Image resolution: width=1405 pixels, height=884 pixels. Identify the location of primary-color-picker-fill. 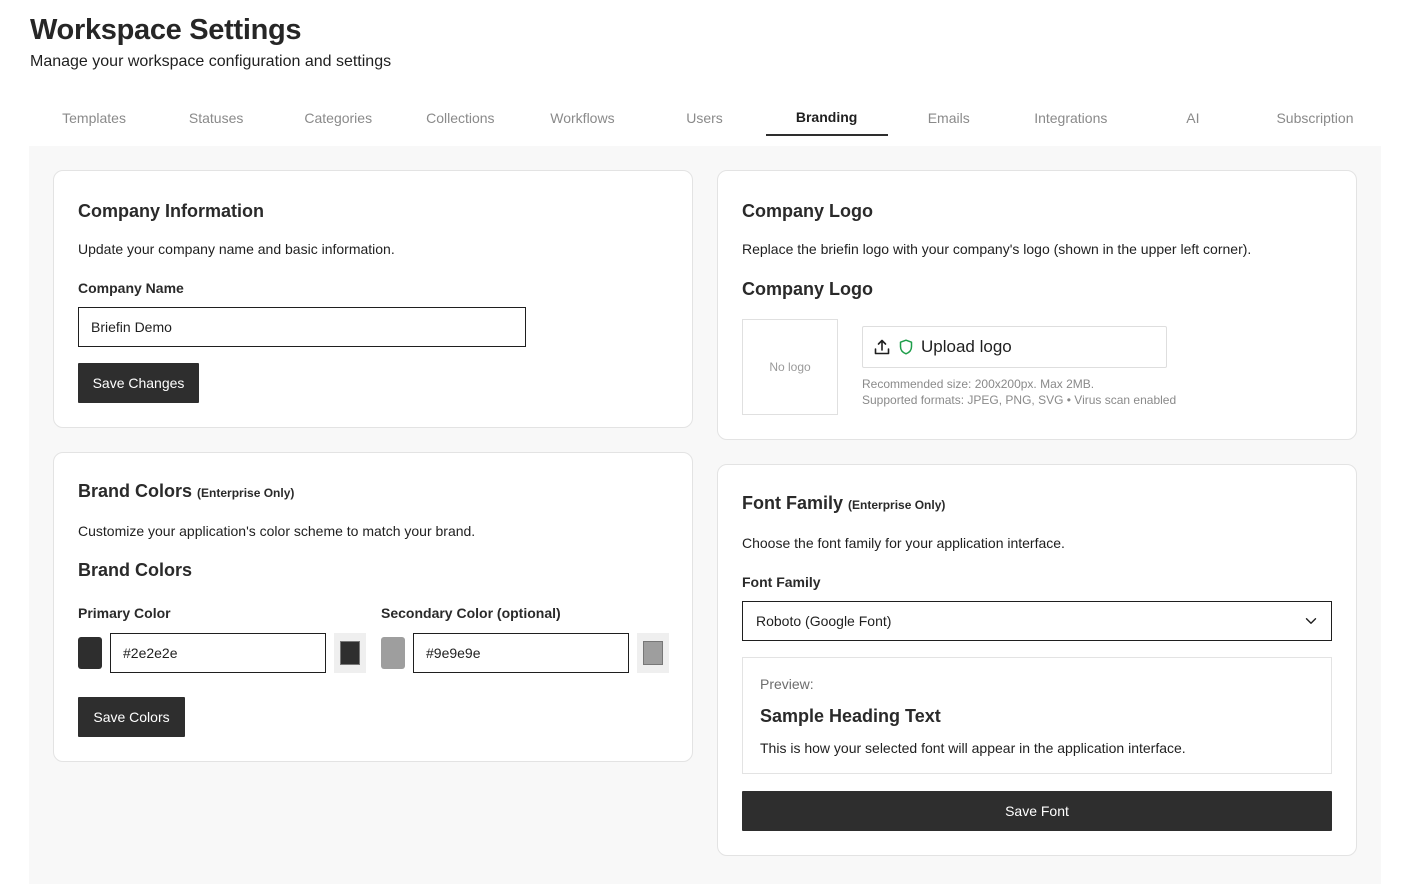
(350, 653).